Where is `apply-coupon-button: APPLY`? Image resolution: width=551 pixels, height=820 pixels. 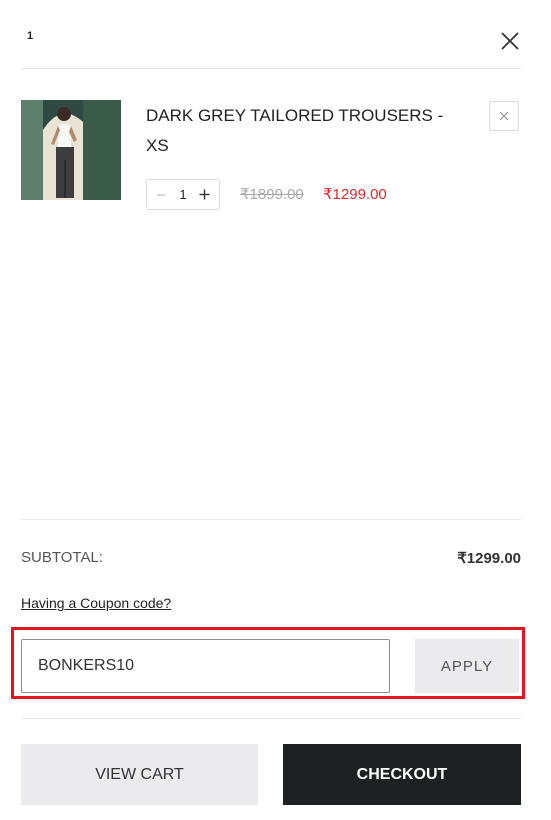
apply-coupon-button: APPLY is located at coordinates (467, 666).